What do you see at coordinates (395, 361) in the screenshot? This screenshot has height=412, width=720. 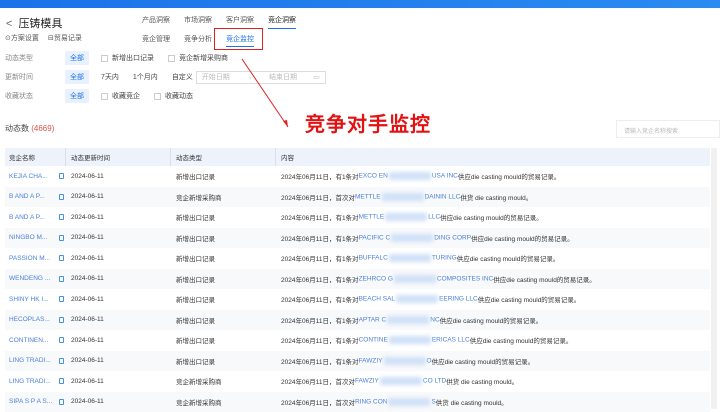 I see `buyer-link: FAWZIYO` at bounding box center [395, 361].